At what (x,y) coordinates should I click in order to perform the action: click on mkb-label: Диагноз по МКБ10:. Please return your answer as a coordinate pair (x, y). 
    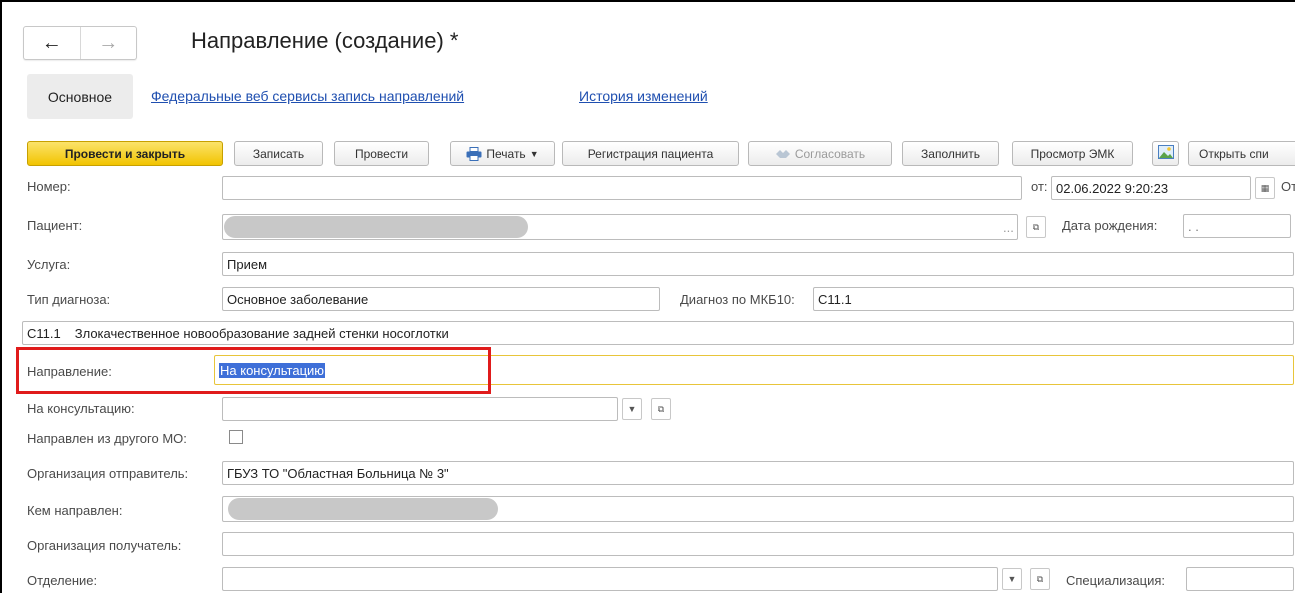
    Looking at the image, I should click on (737, 299).